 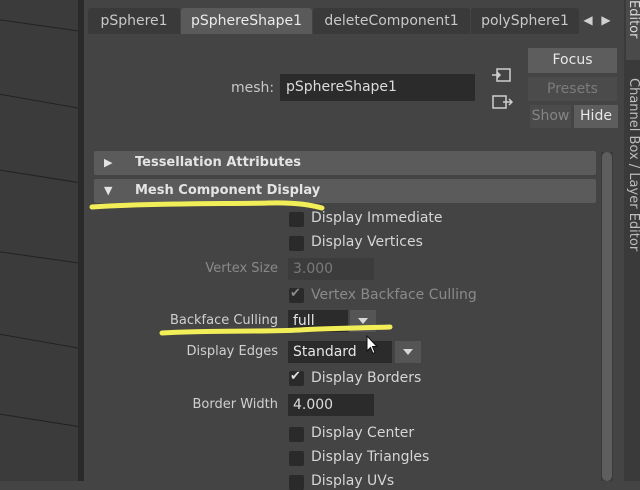 What do you see at coordinates (353, 481) in the screenshot?
I see `display-uvs-label: Display UVs` at bounding box center [353, 481].